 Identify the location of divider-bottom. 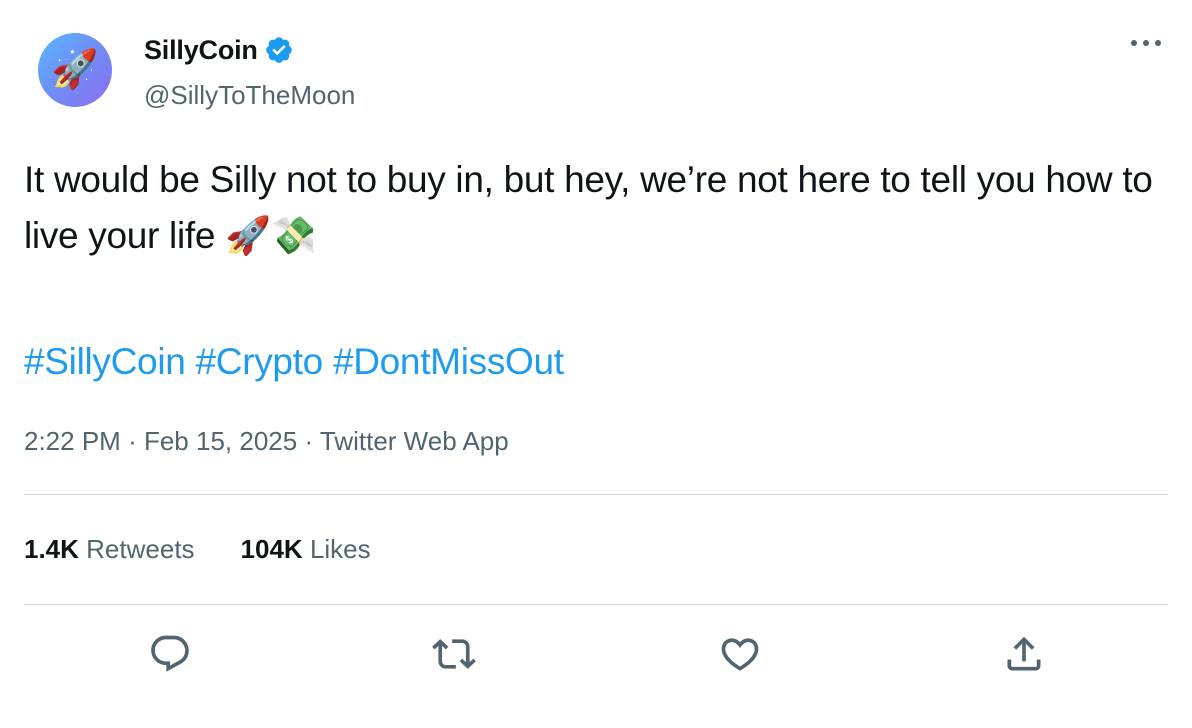
(596, 604).